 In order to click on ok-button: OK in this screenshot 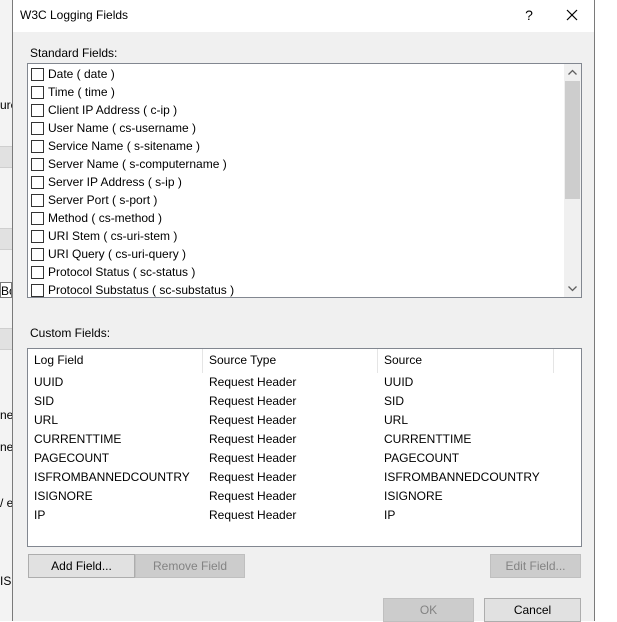, I will do `click(428, 610)`.